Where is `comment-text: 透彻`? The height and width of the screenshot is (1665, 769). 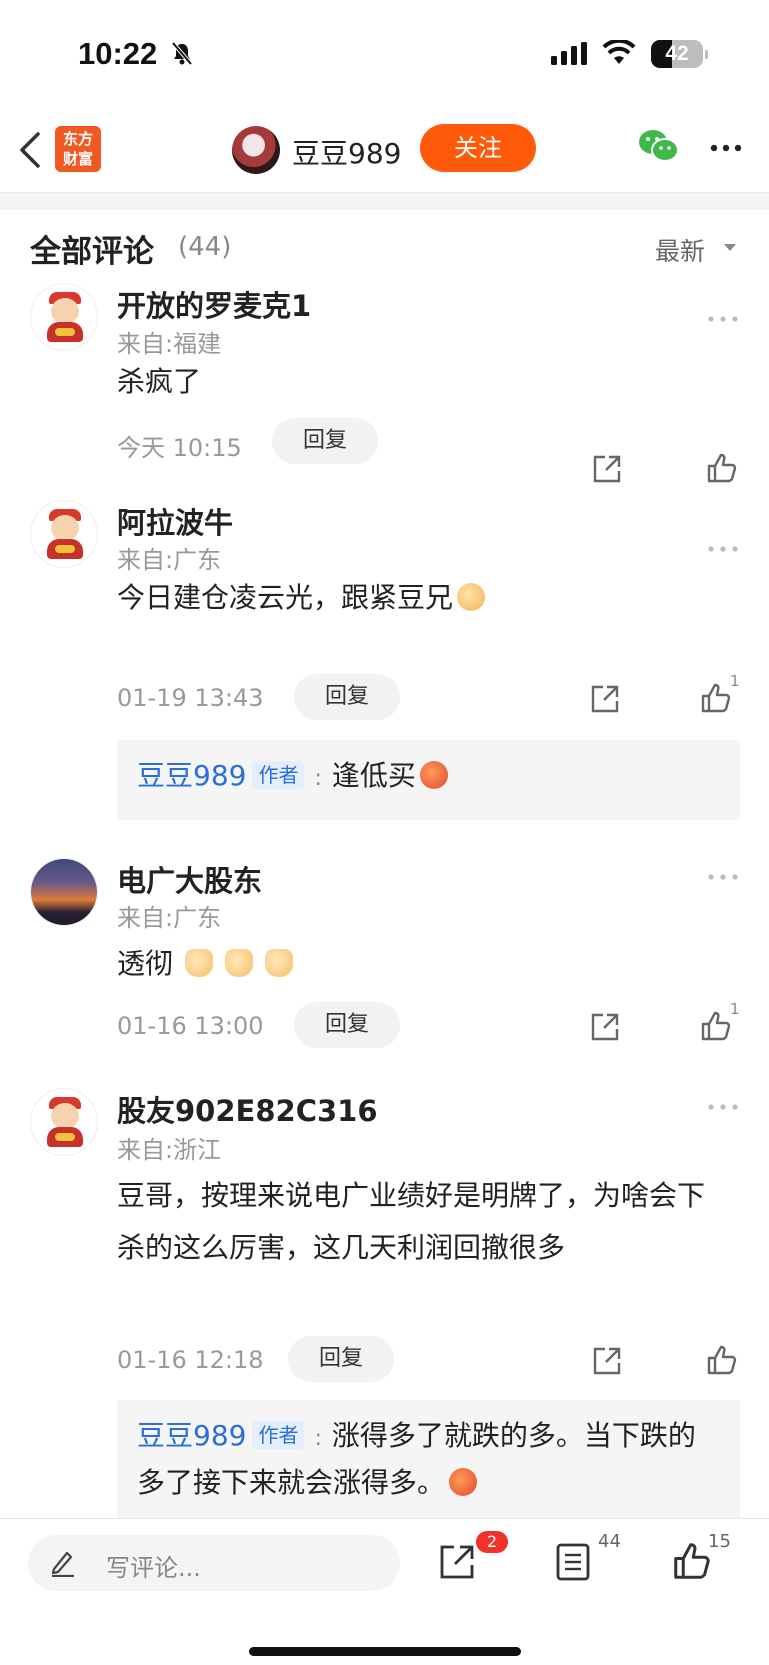 comment-text: 透彻 is located at coordinates (417, 964).